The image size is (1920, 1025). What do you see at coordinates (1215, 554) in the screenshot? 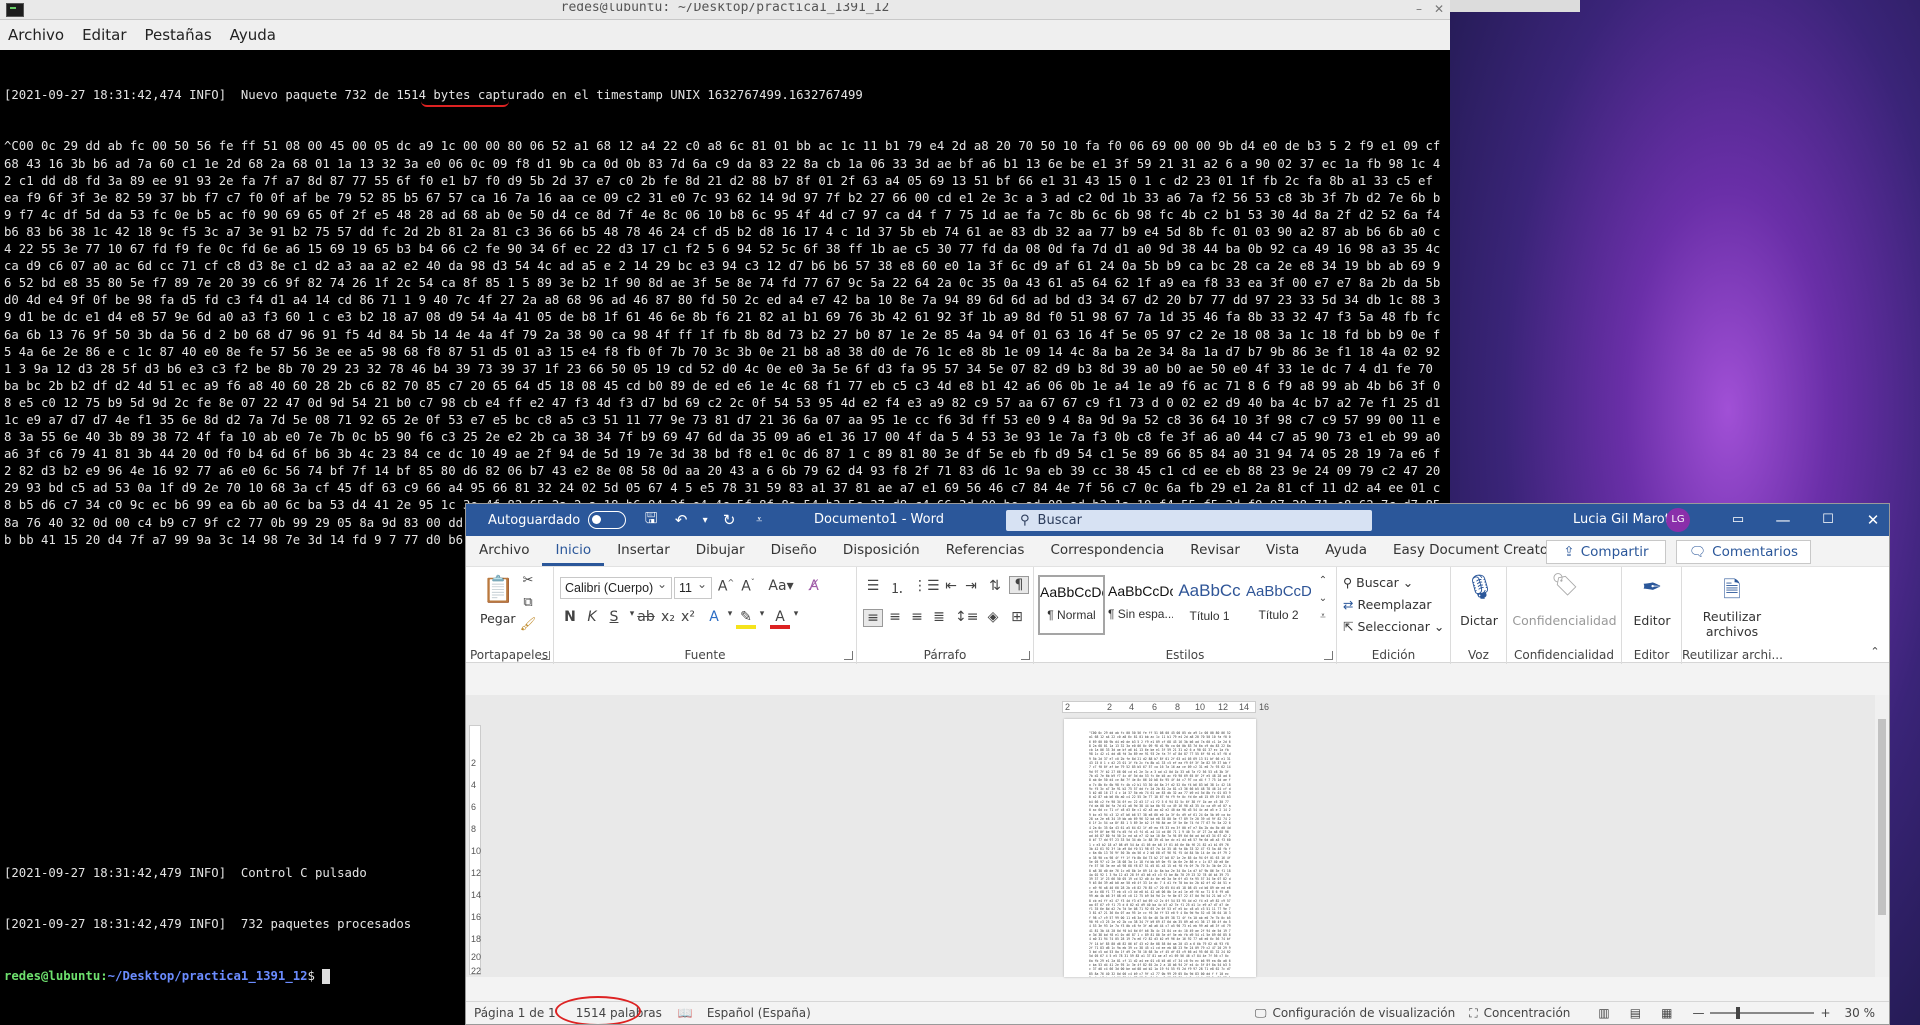
I see `tab-revisar: Revisar` at bounding box center [1215, 554].